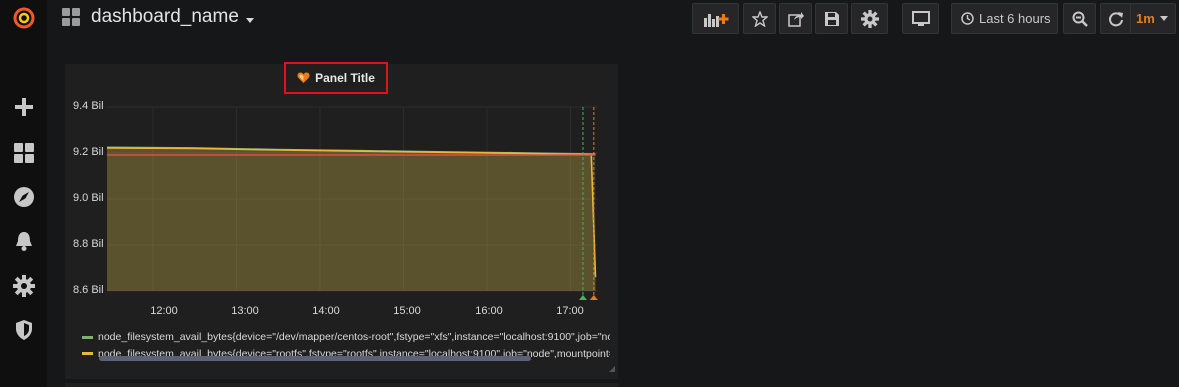 The image size is (1179, 387). Describe the element at coordinates (1015, 18) in the screenshot. I see `time-range-label: Last 6 hours` at that location.